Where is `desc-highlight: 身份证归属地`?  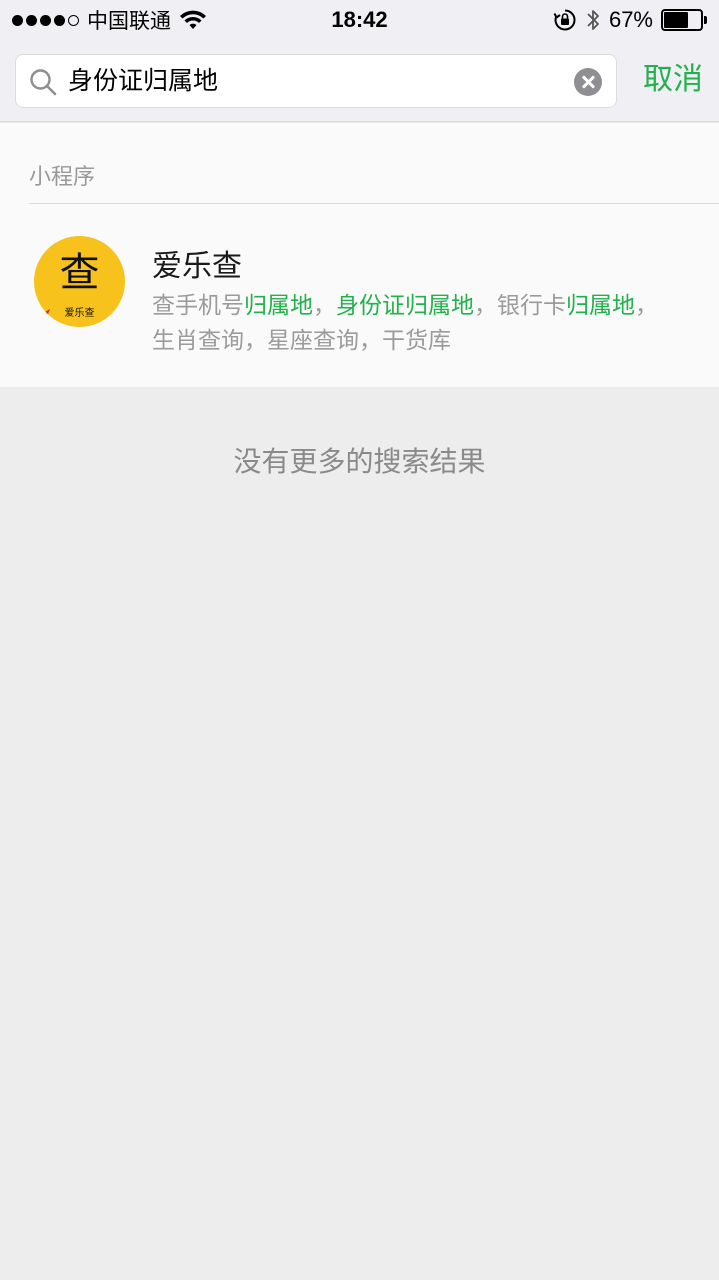
desc-highlight: 身份证归属地 is located at coordinates (405, 306).